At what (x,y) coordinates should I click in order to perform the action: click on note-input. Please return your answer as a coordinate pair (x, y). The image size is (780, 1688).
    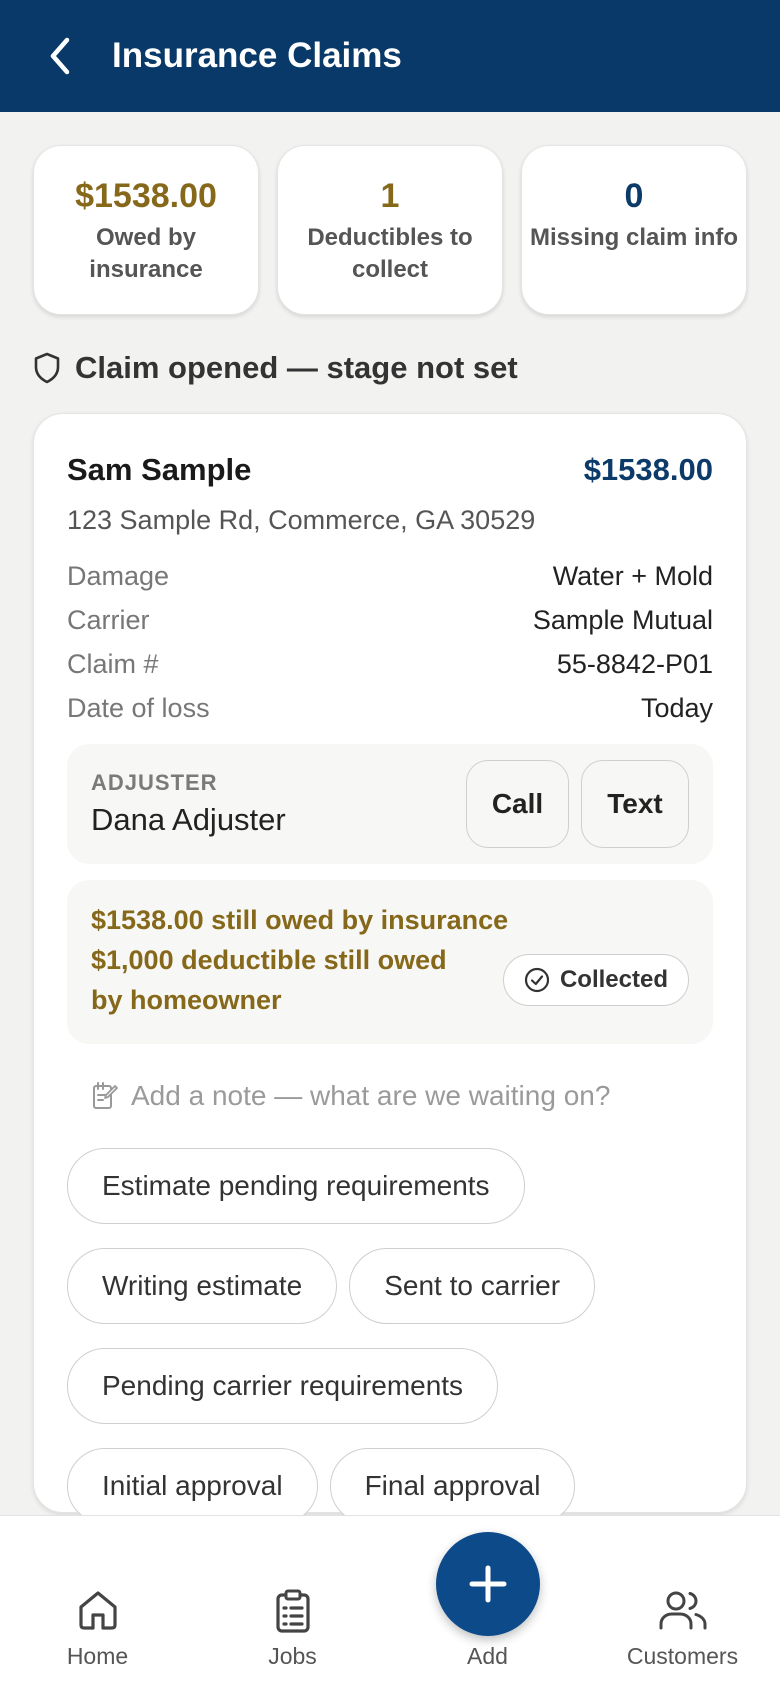
    Looking at the image, I should click on (411, 1096).